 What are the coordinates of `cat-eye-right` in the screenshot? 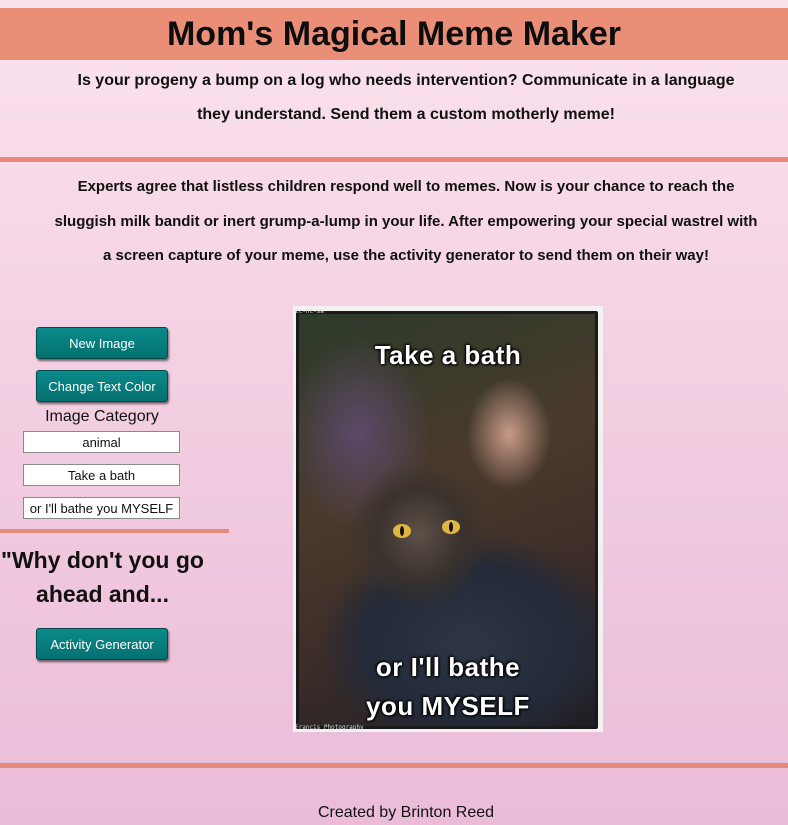 It's located at (451, 527).